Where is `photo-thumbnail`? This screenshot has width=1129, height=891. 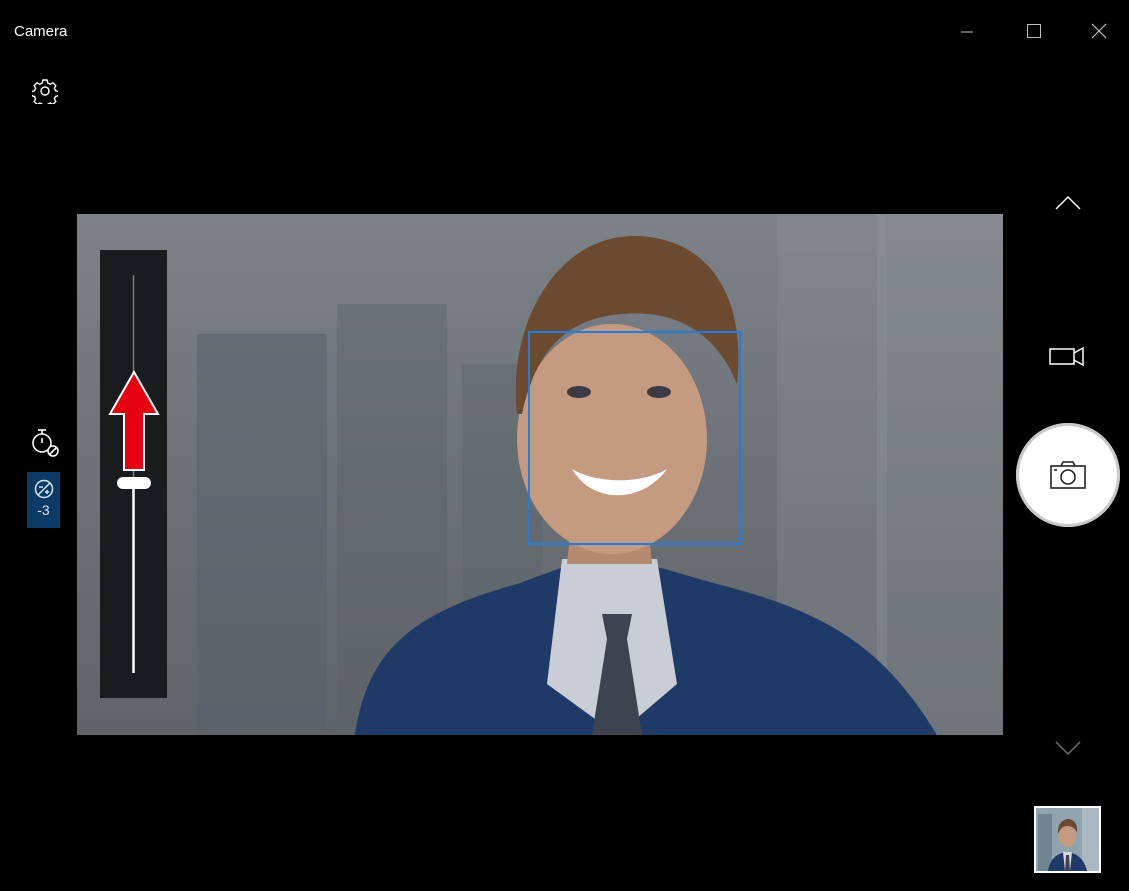 photo-thumbnail is located at coordinates (1067, 839).